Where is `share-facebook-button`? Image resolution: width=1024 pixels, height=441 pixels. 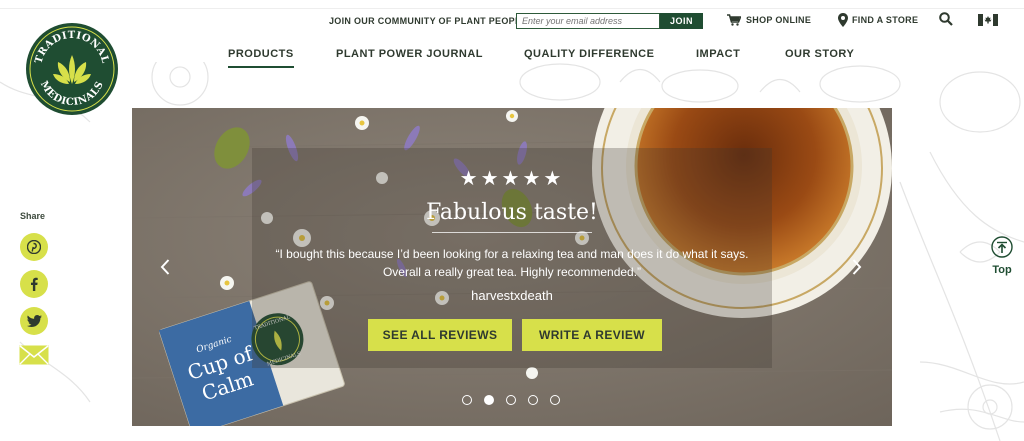
share-facebook-button is located at coordinates (34, 284).